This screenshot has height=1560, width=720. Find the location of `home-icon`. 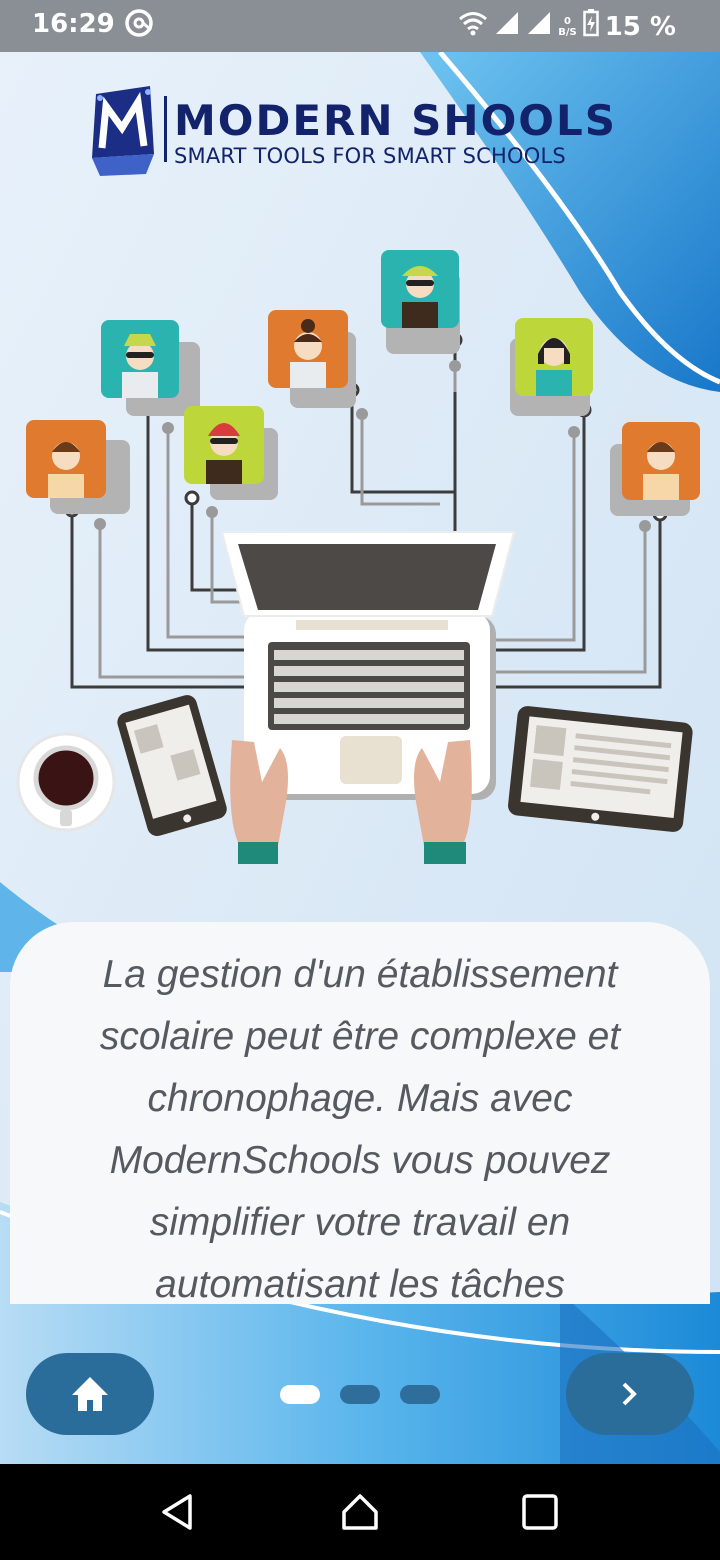

home-icon is located at coordinates (90, 1394).